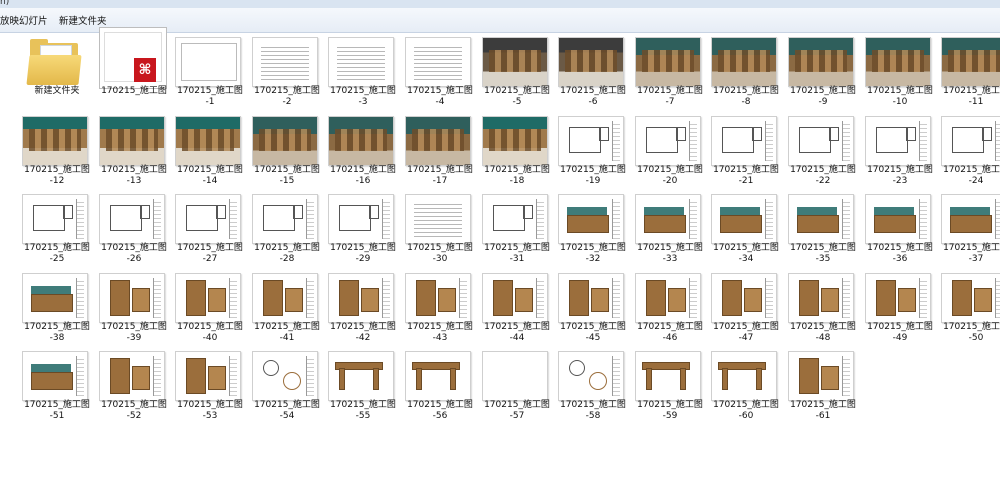  What do you see at coordinates (823, 71) in the screenshot?
I see `file-item: 170215_施工图 -9` at bounding box center [823, 71].